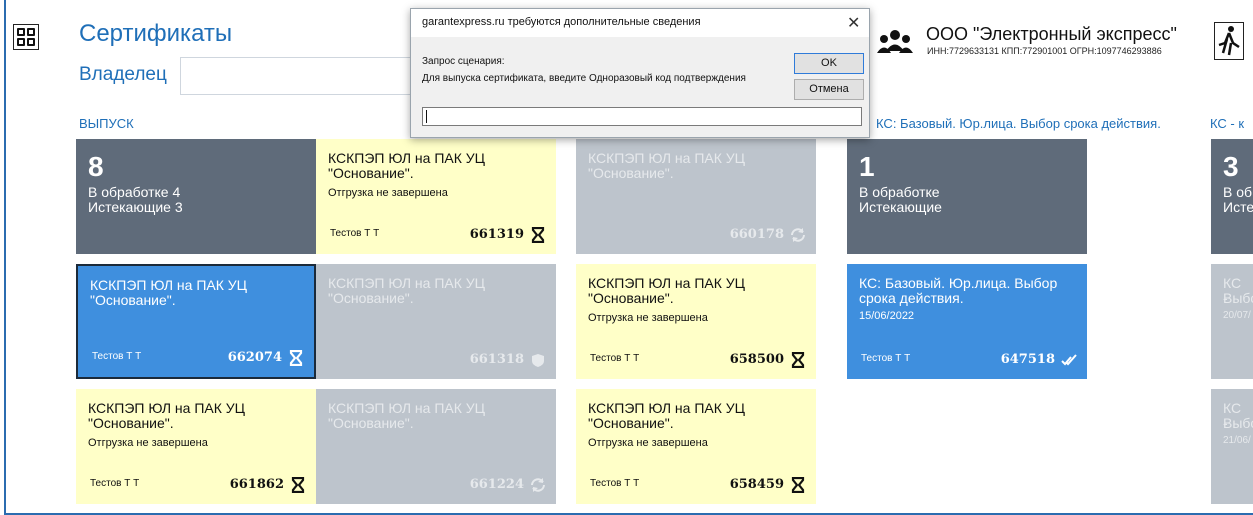  What do you see at coordinates (895, 41) in the screenshot?
I see `organization-users-icon` at bounding box center [895, 41].